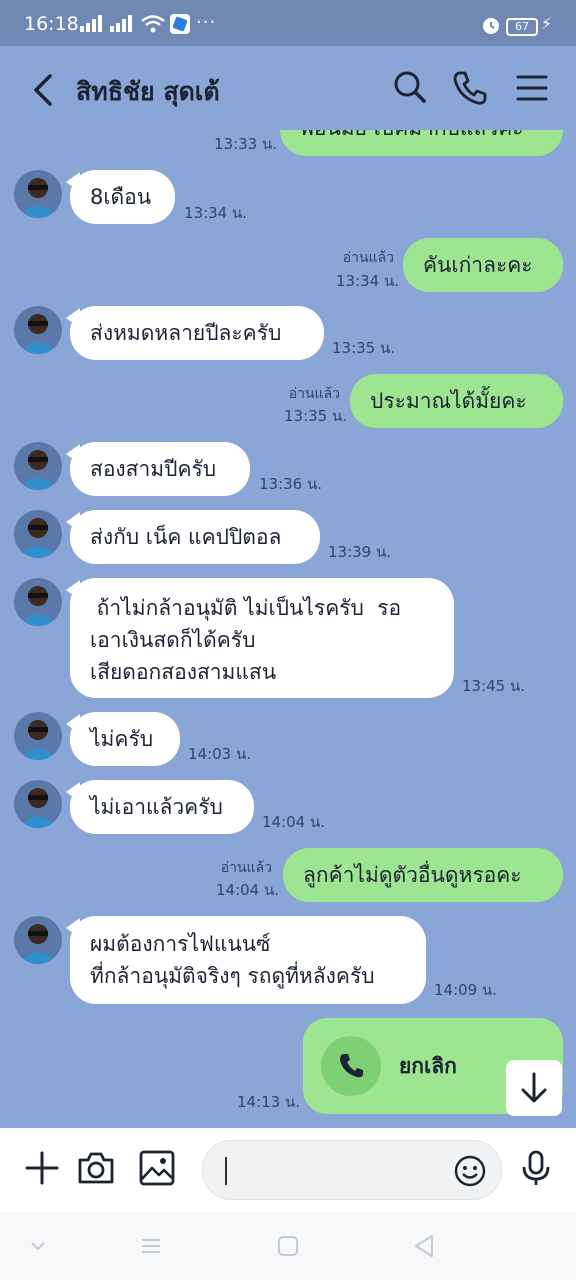 The width and height of the screenshot is (576, 1280). I want to click on chevron-down-icon, so click(38, 1246).